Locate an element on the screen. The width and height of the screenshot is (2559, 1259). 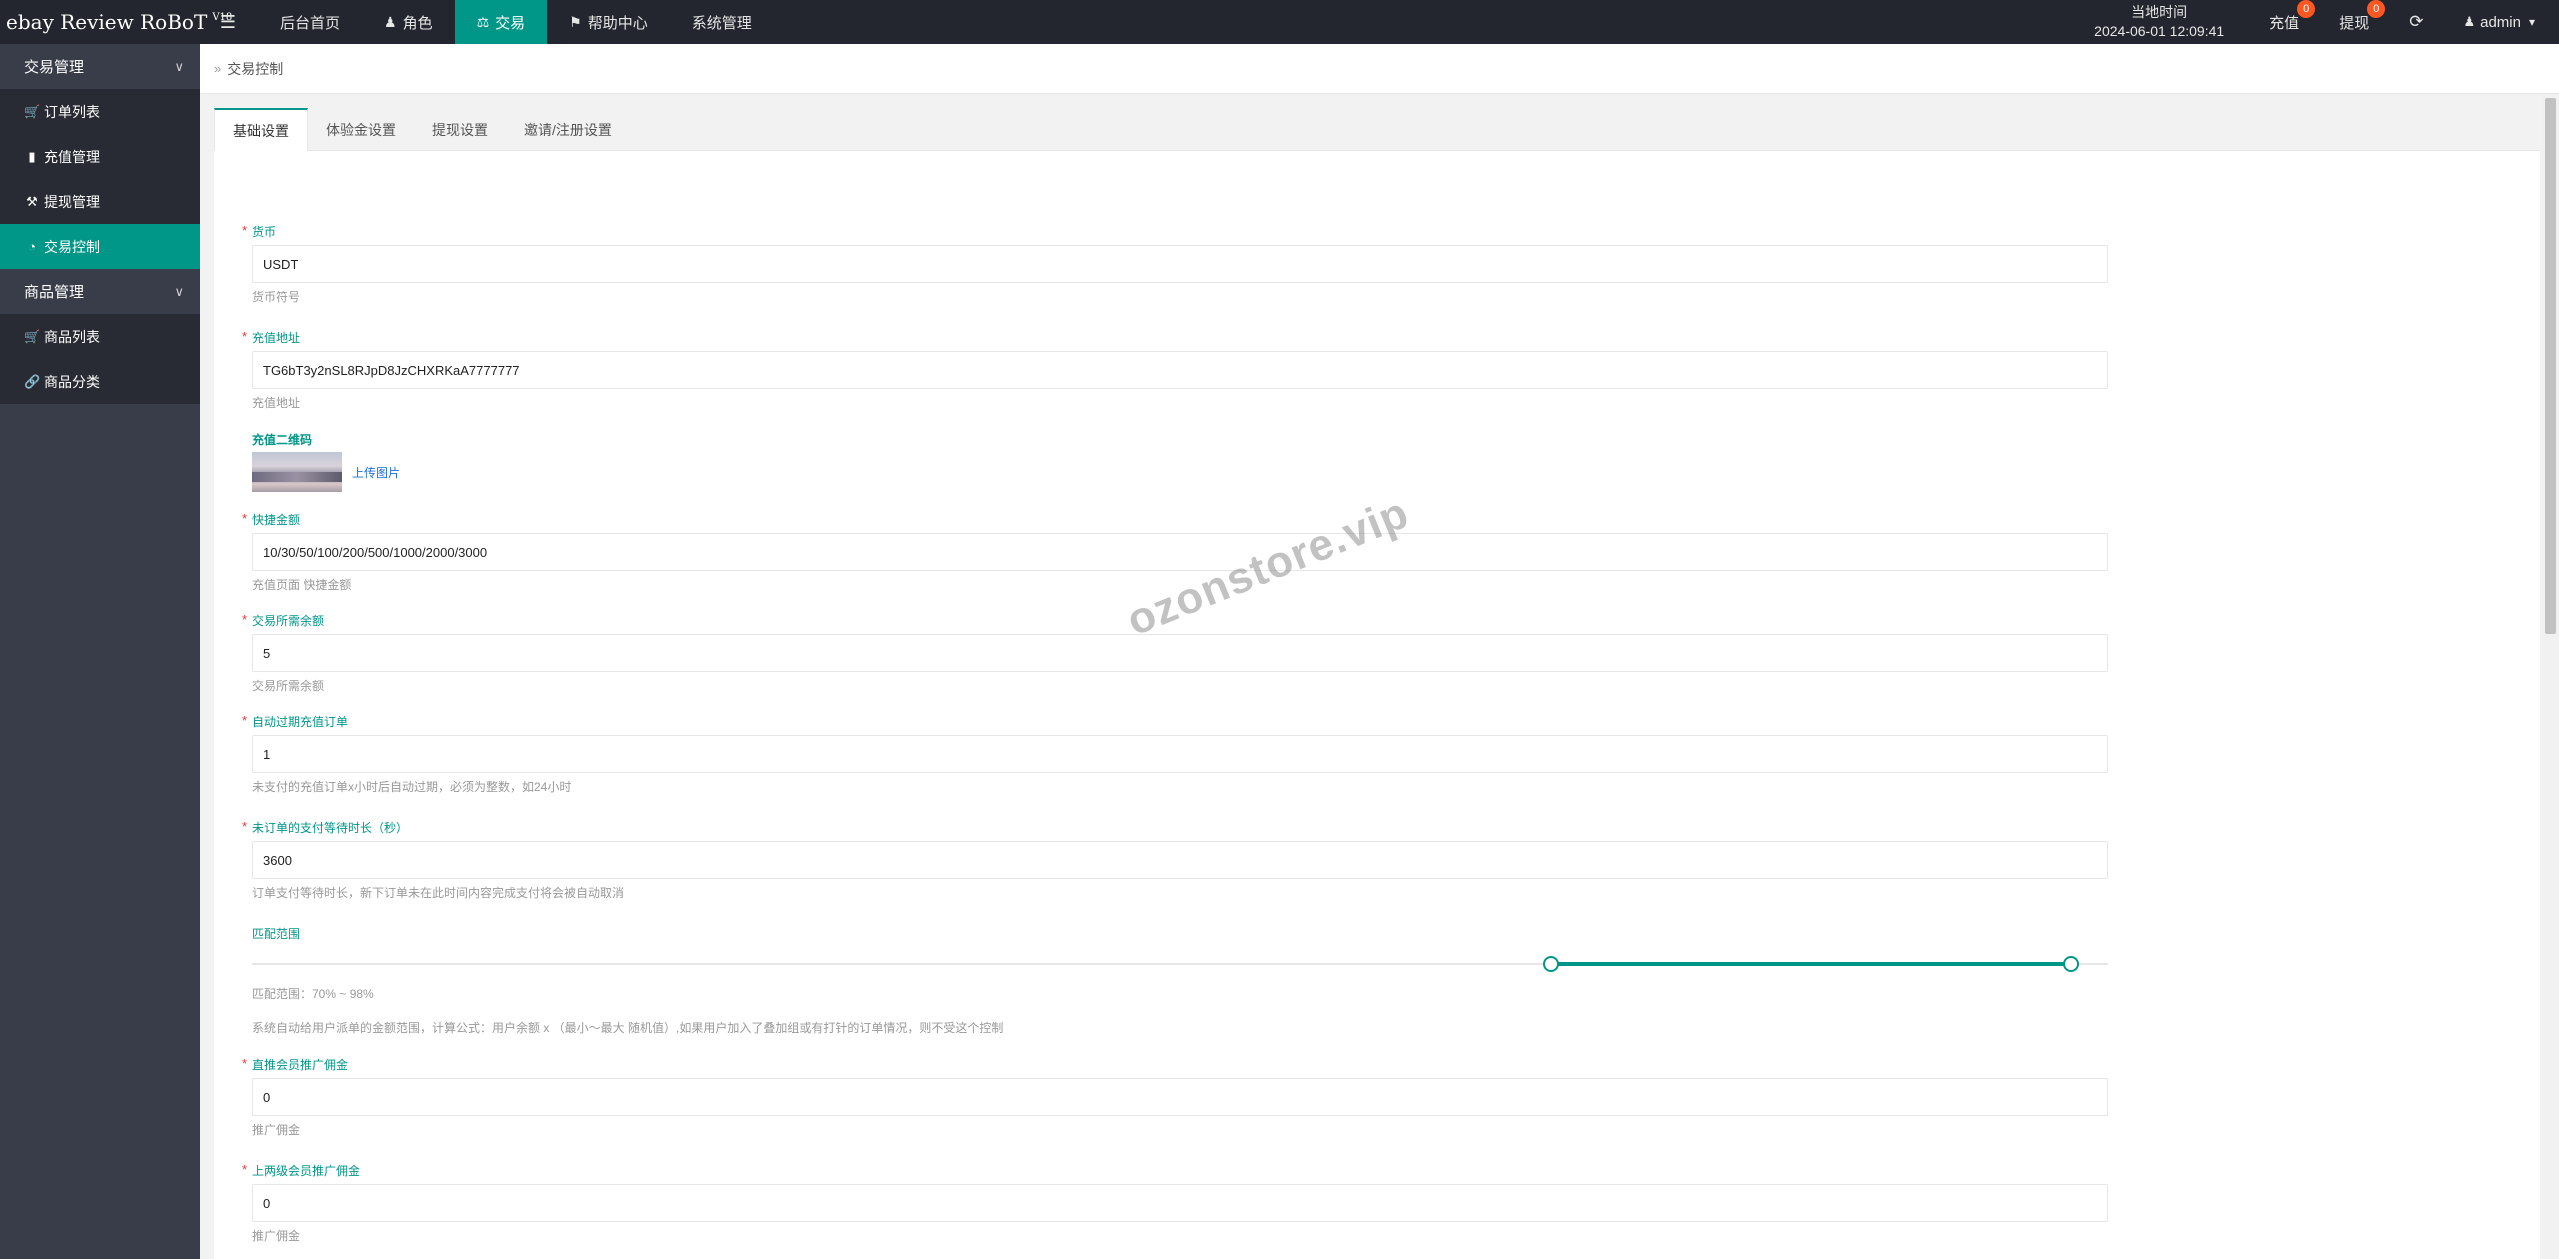
tab-bar: 基础设置 体验金设置 提现设置 邀请/注册设置 is located at coordinates (1377, 129).